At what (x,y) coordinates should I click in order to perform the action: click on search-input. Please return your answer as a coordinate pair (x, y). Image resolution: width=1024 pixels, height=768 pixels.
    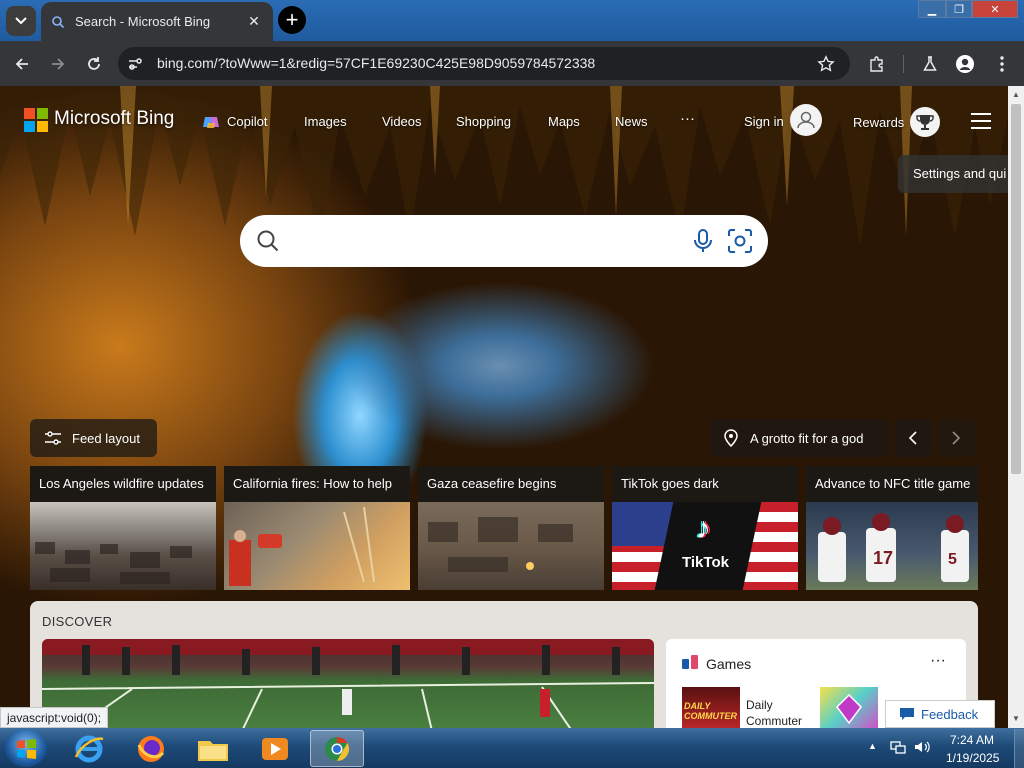
    Looking at the image, I should click on (485, 241).